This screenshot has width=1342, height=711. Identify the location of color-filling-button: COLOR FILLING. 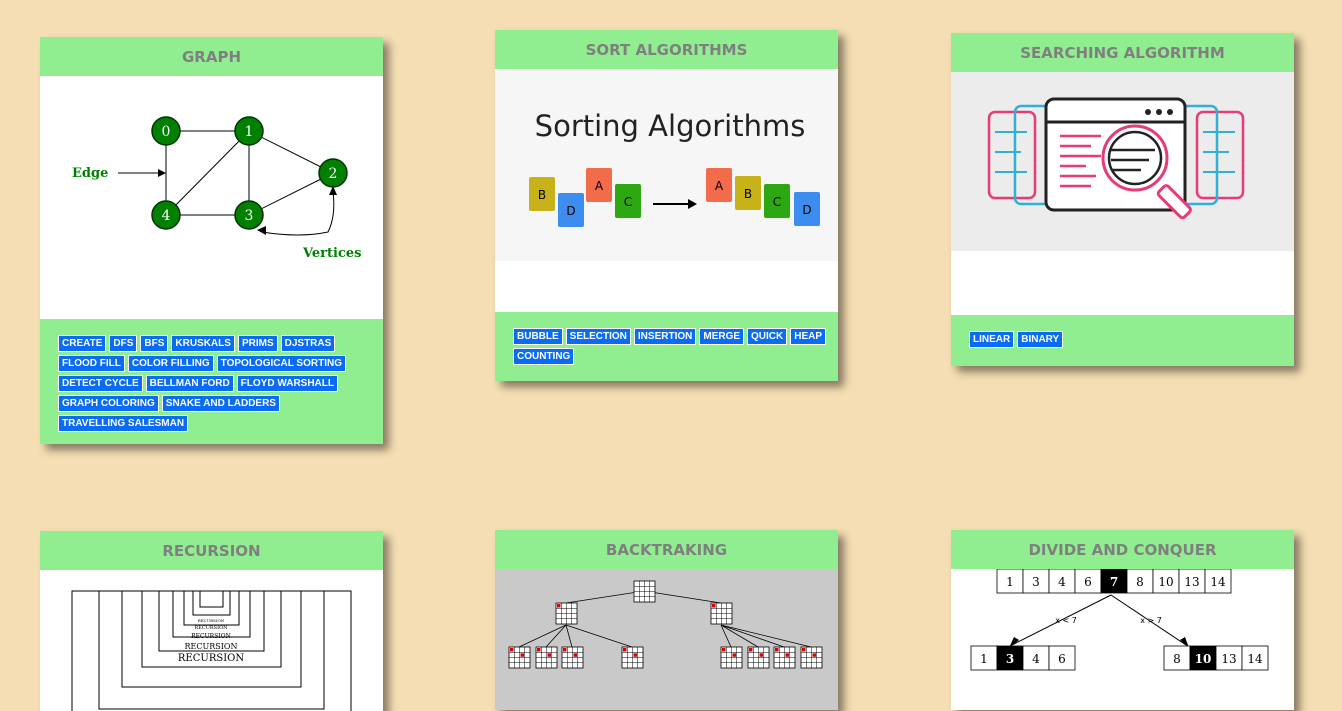
(170, 363).